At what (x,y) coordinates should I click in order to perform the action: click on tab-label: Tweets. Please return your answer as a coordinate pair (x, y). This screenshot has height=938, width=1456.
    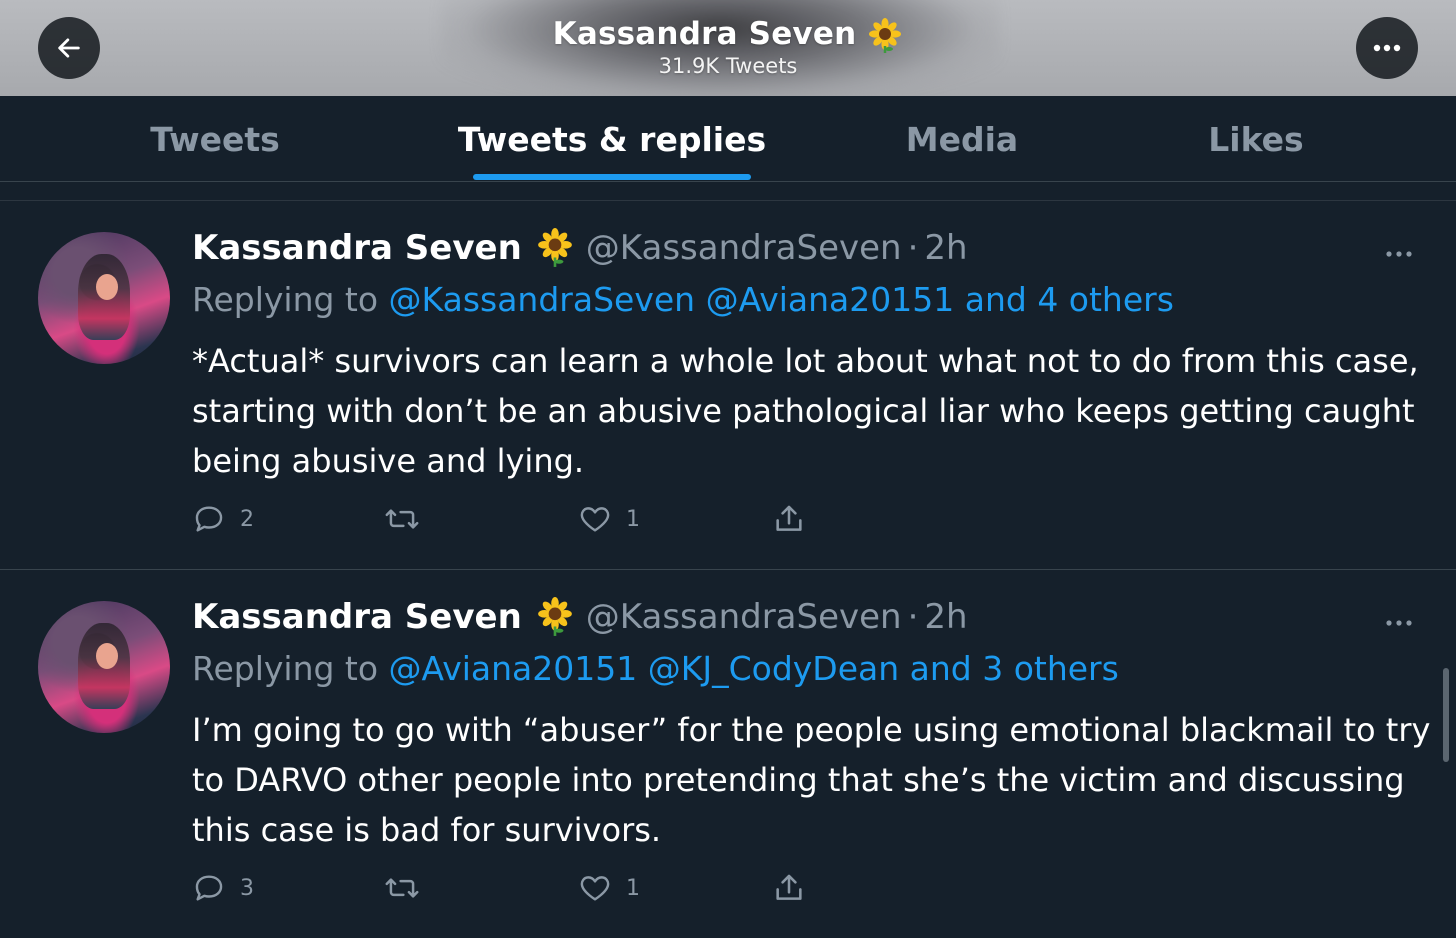
    Looking at the image, I should click on (215, 139).